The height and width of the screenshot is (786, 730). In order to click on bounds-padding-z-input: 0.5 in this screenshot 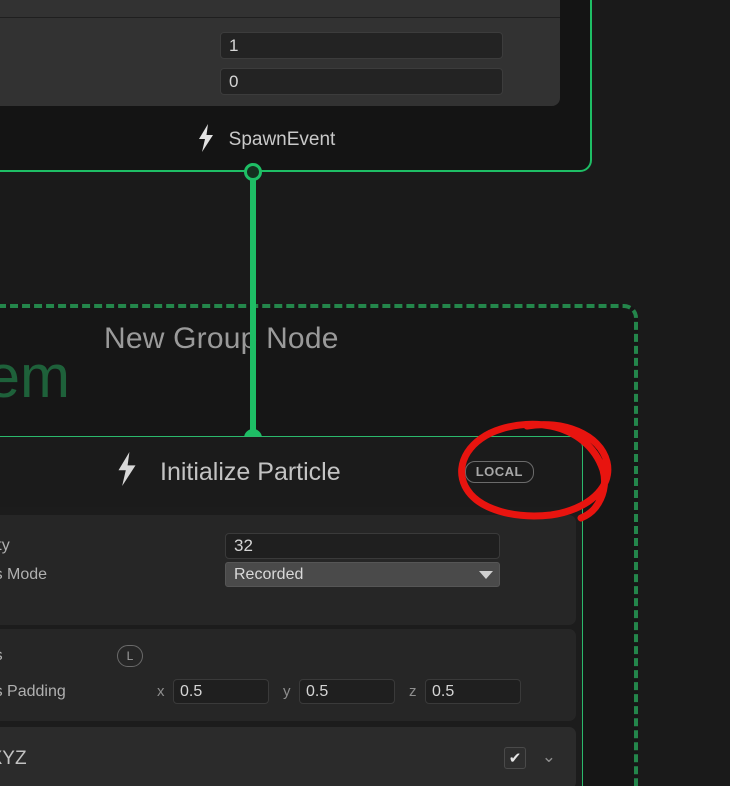, I will do `click(473, 691)`.